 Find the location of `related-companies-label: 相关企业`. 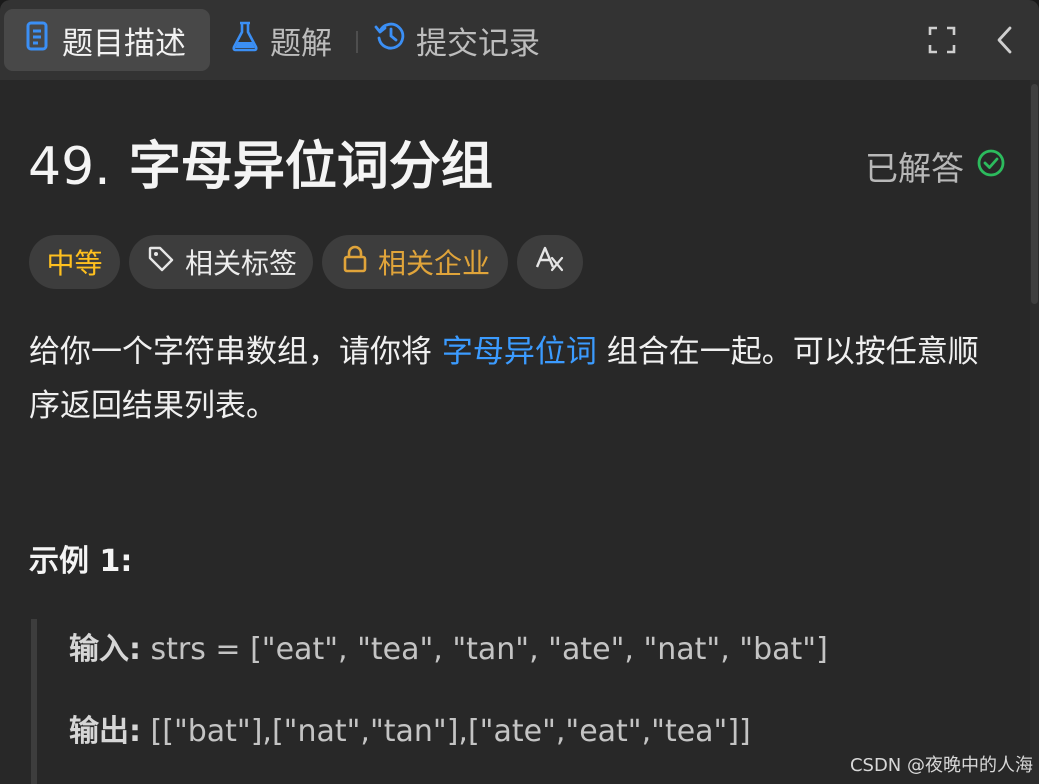

related-companies-label: 相关企业 is located at coordinates (434, 263).